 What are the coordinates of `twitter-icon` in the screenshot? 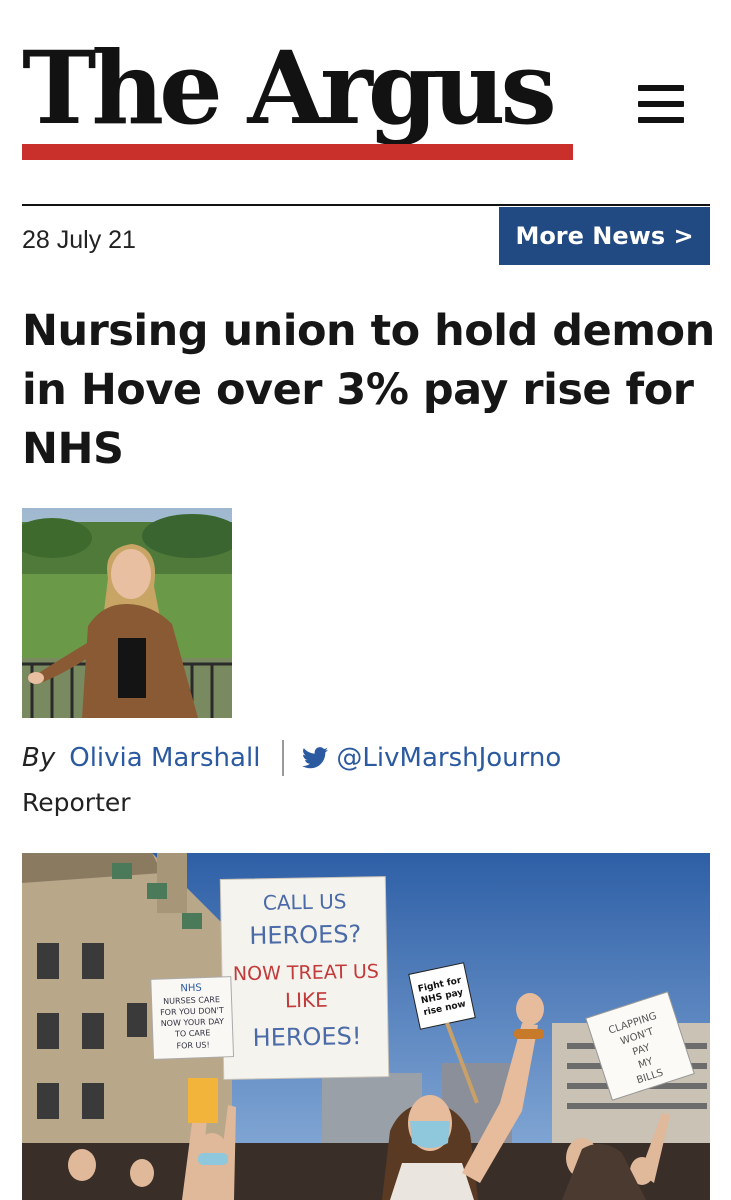 It's located at (315, 758).